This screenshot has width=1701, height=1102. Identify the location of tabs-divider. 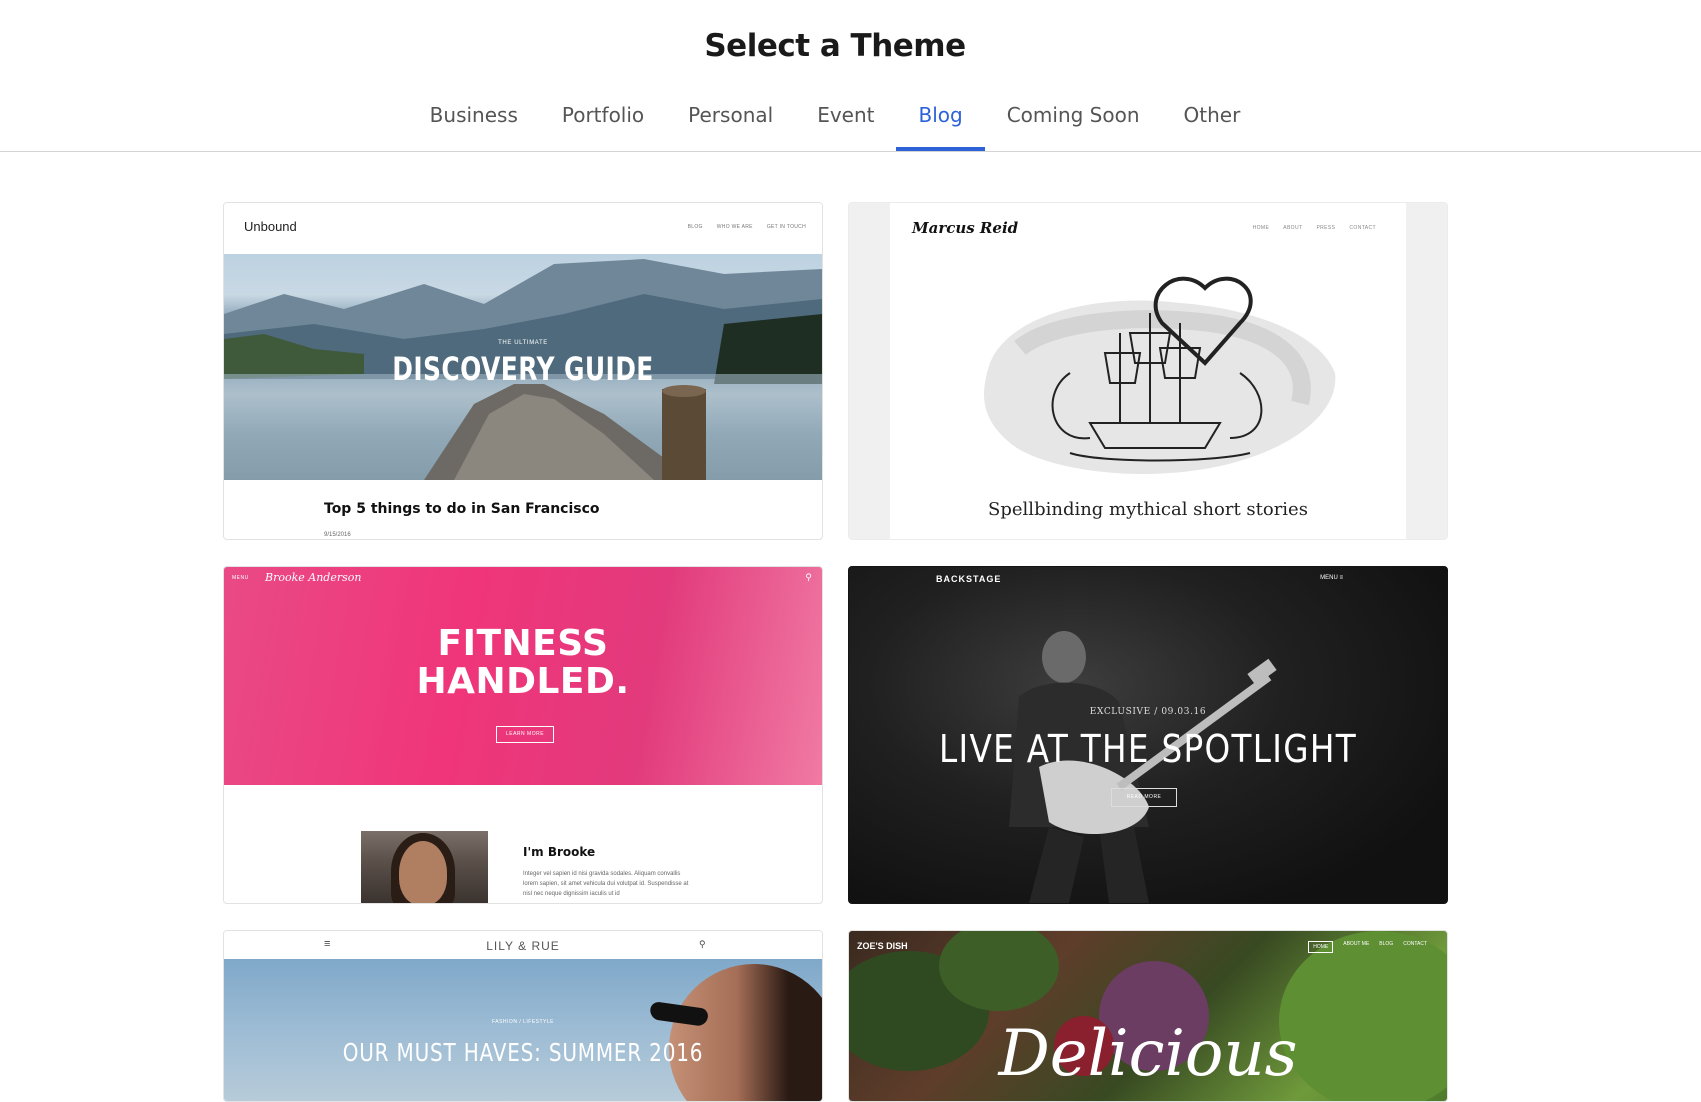
(850, 151).